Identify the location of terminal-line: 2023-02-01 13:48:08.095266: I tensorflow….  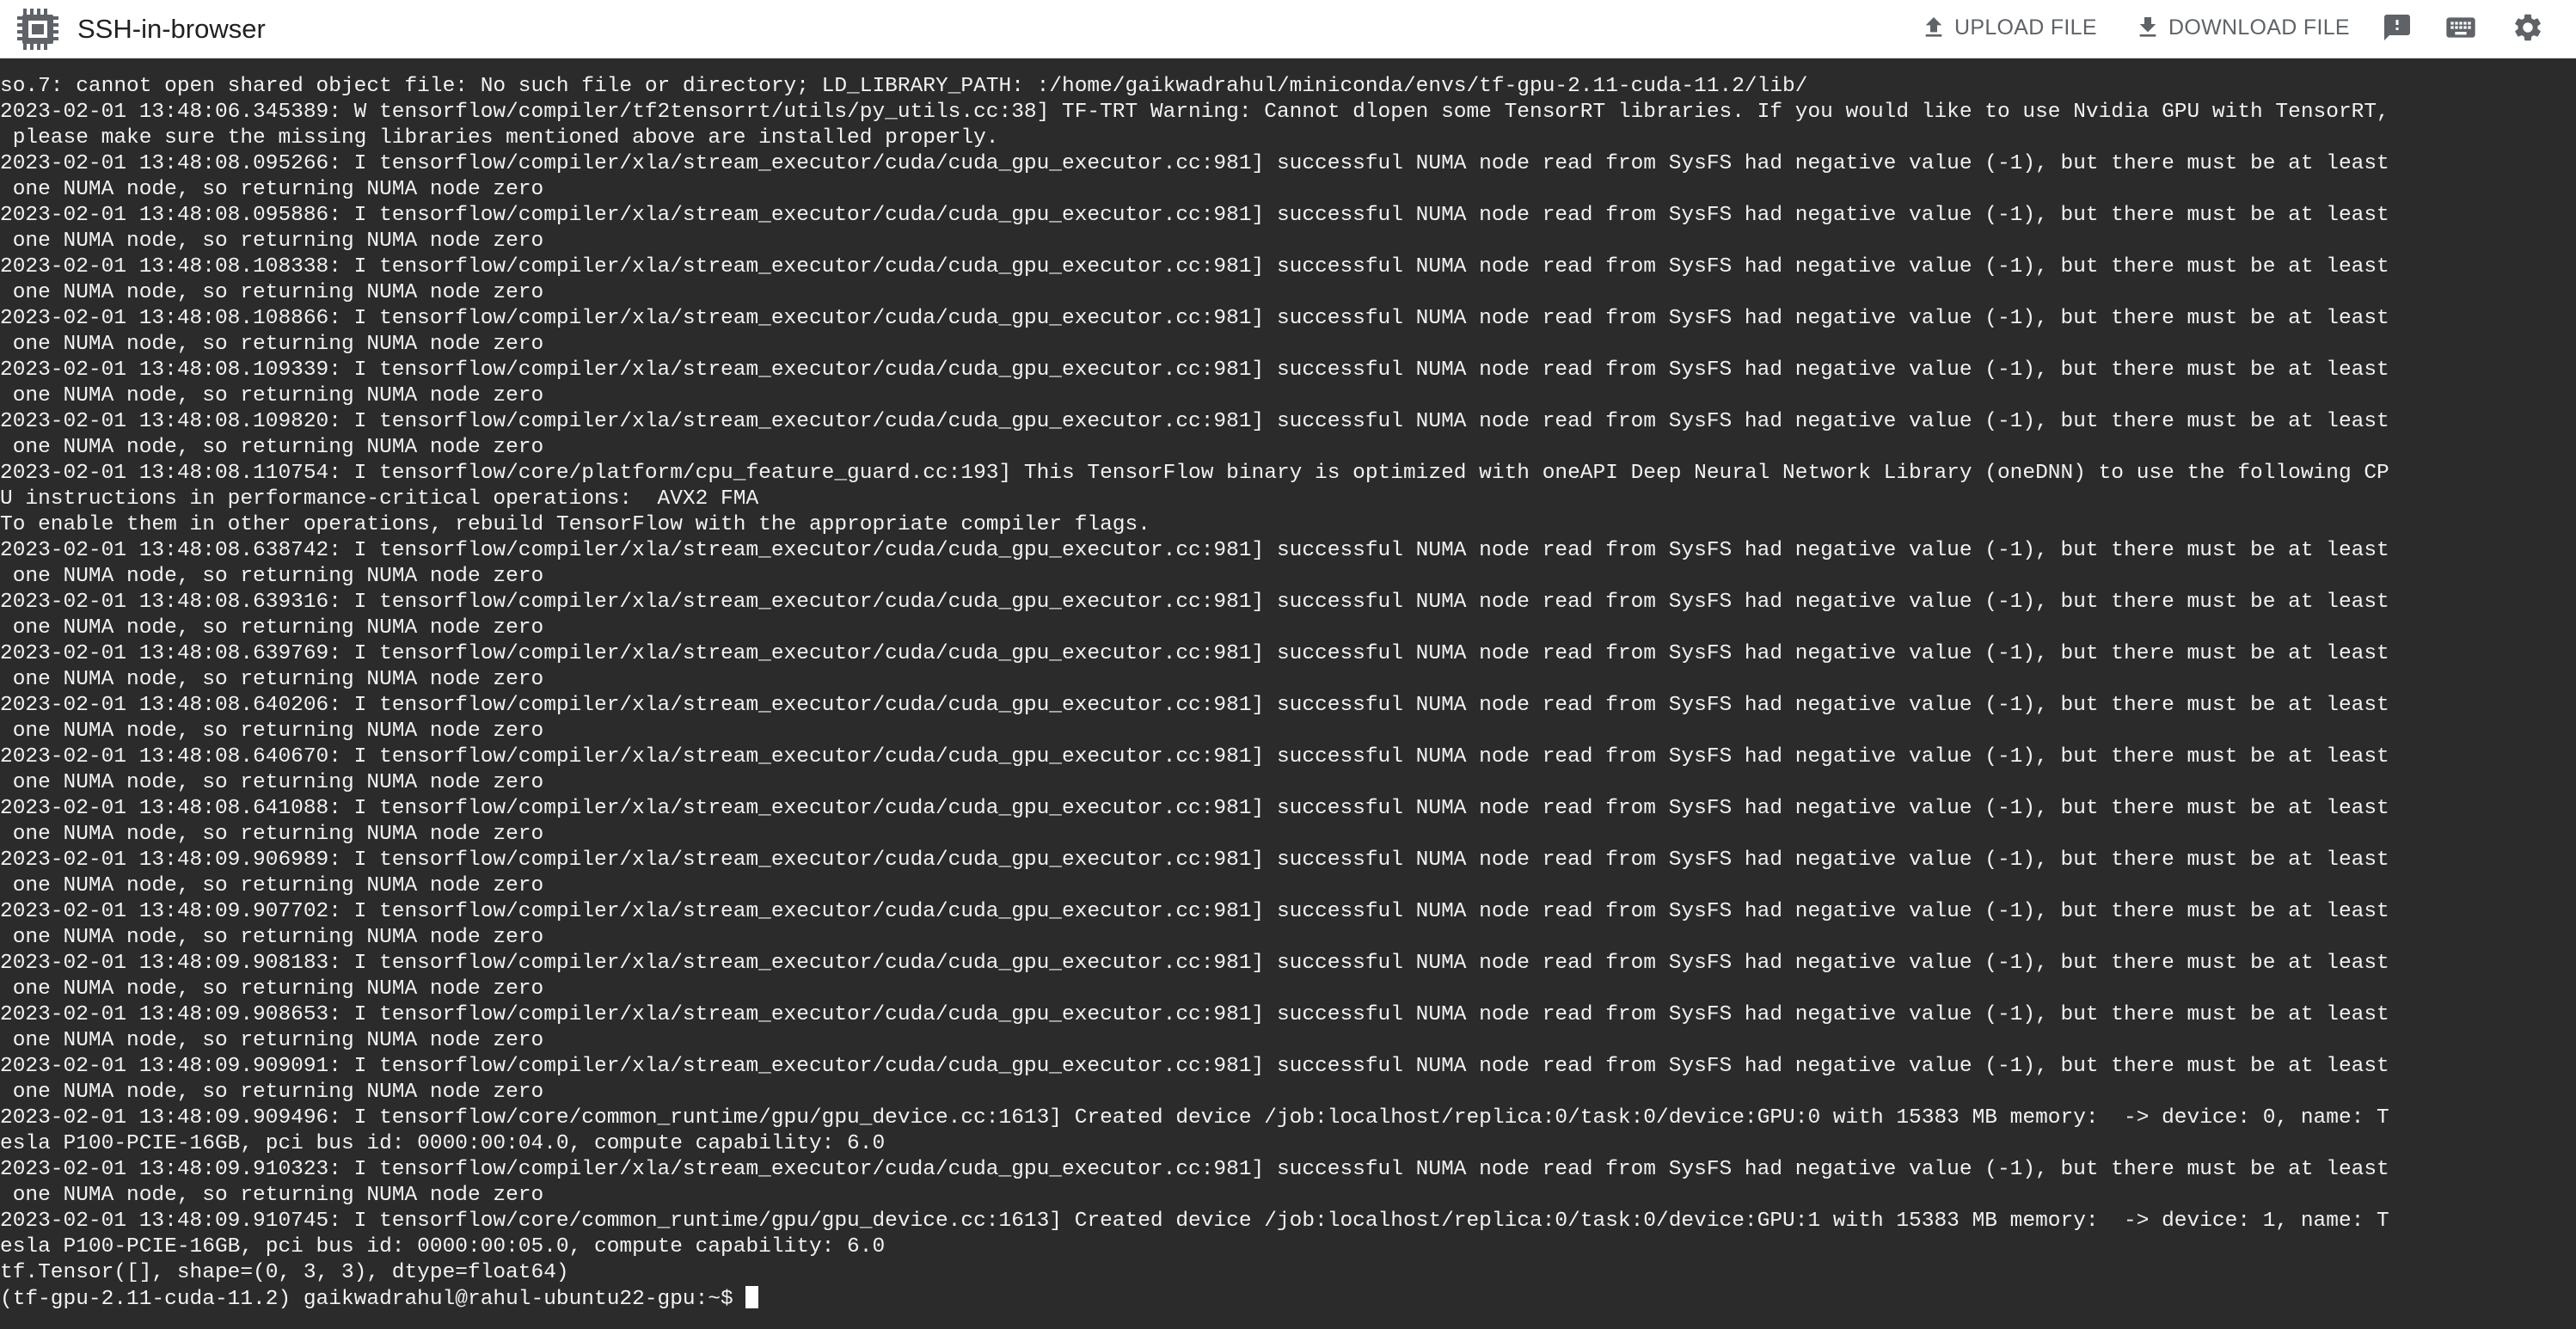
(1194, 163).